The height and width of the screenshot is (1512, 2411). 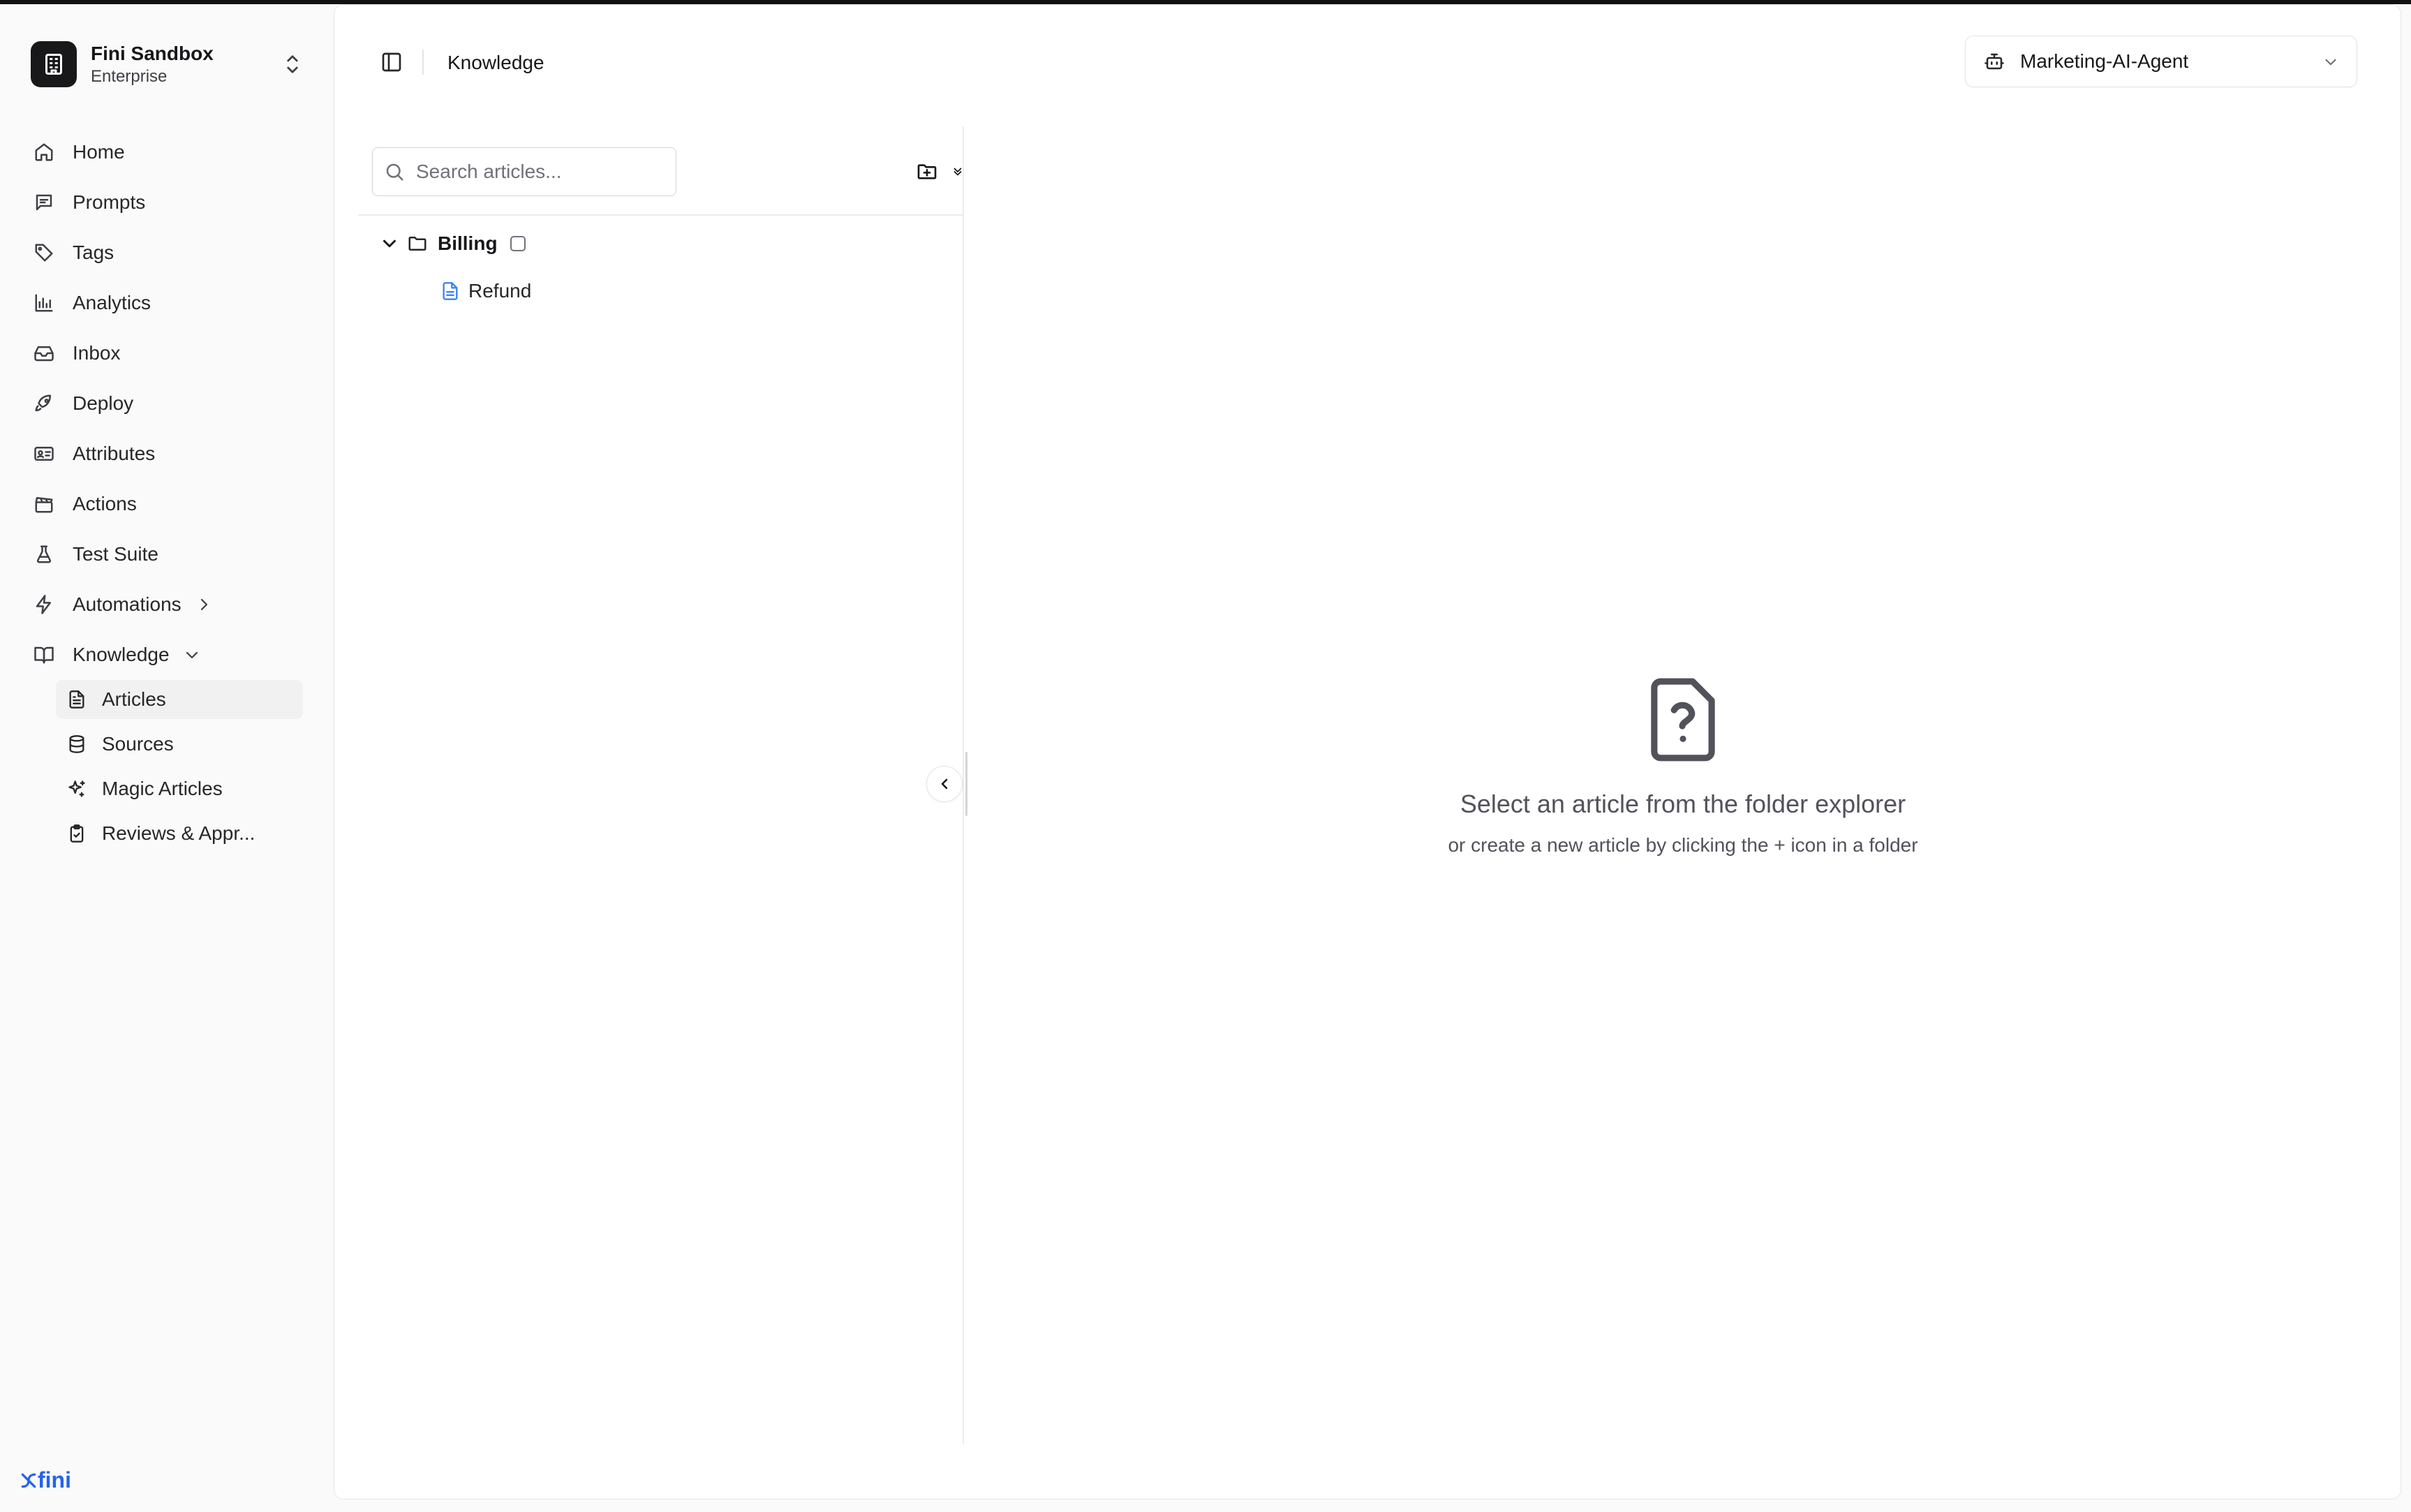 What do you see at coordinates (77, 744) in the screenshot?
I see `database-icon` at bounding box center [77, 744].